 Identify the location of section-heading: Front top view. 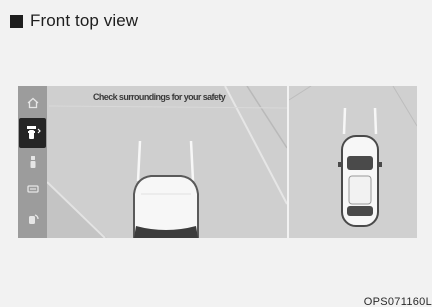
(74, 21).